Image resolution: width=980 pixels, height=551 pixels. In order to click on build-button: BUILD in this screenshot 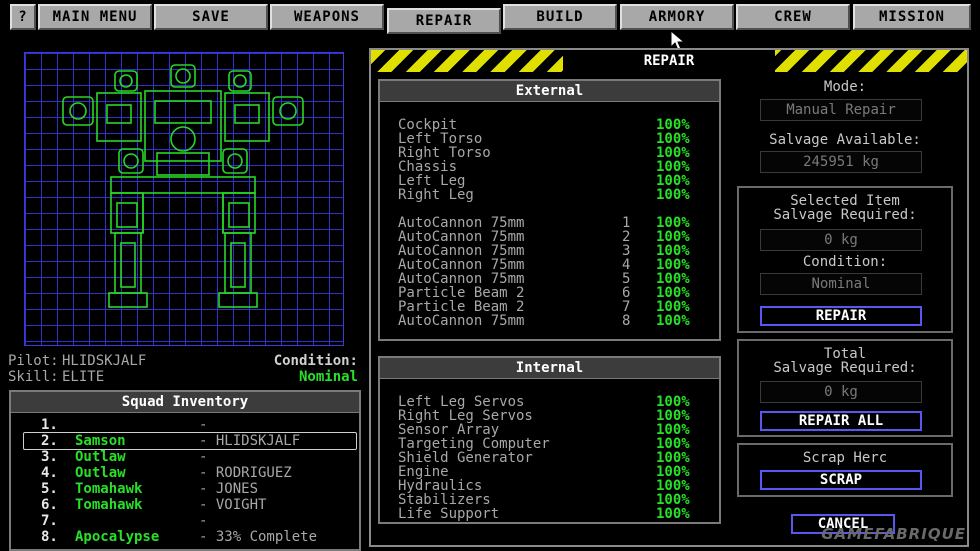, I will do `click(560, 17)`.